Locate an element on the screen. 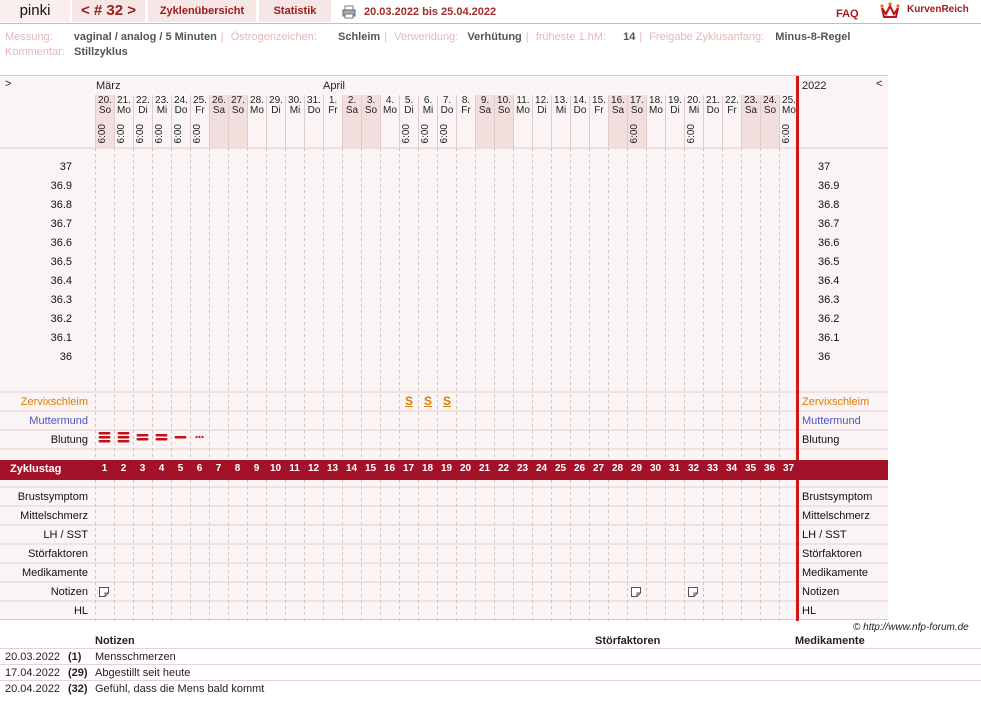 The width and height of the screenshot is (981, 720). cycle-day-number: 31 is located at coordinates (674, 468).